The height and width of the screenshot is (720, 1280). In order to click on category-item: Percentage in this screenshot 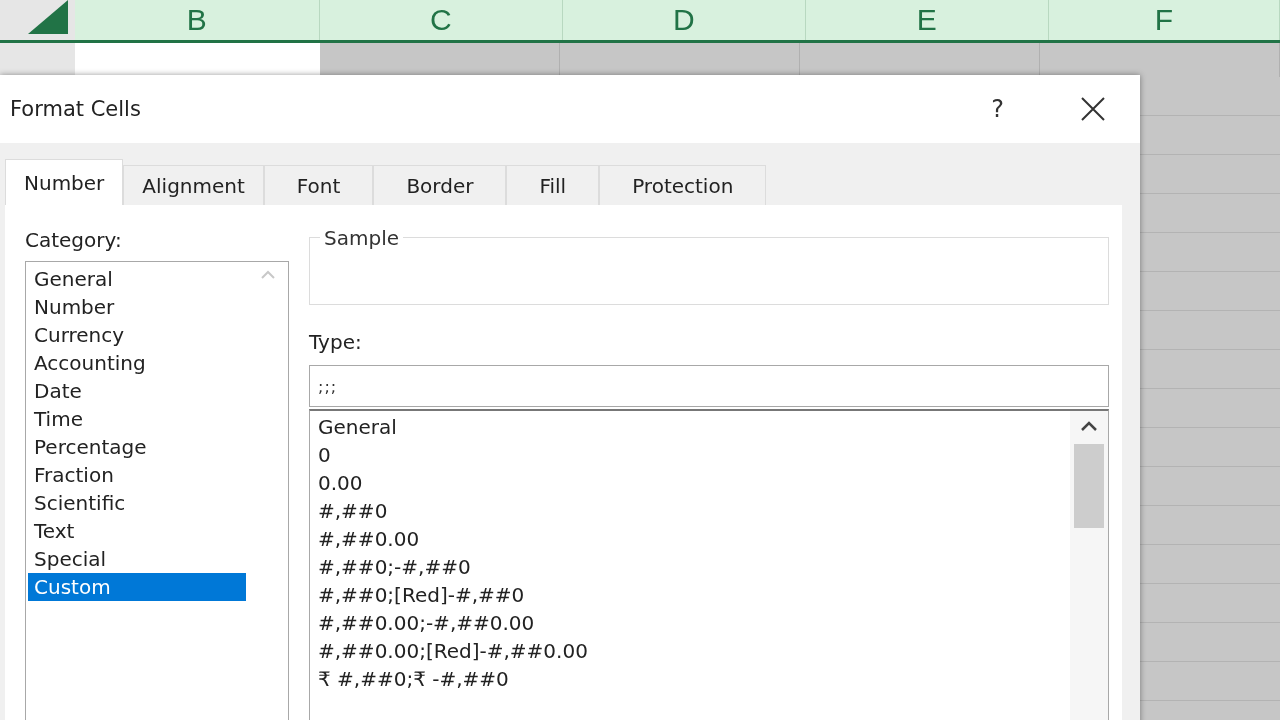, I will do `click(137, 447)`.